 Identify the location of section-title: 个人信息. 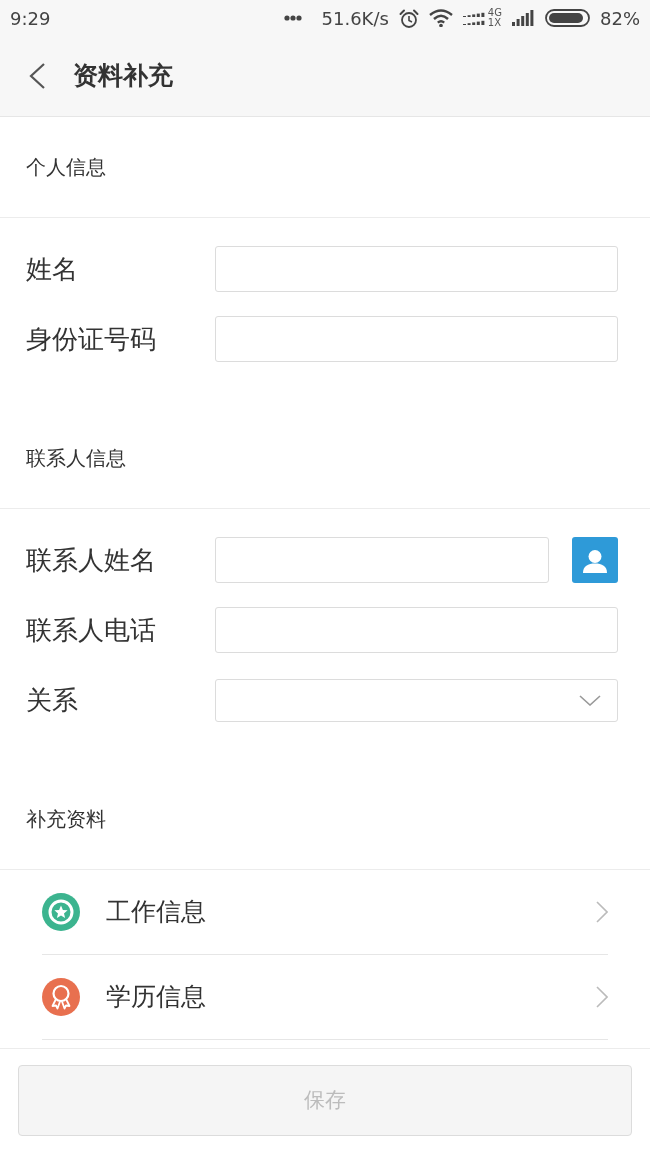
(66, 167).